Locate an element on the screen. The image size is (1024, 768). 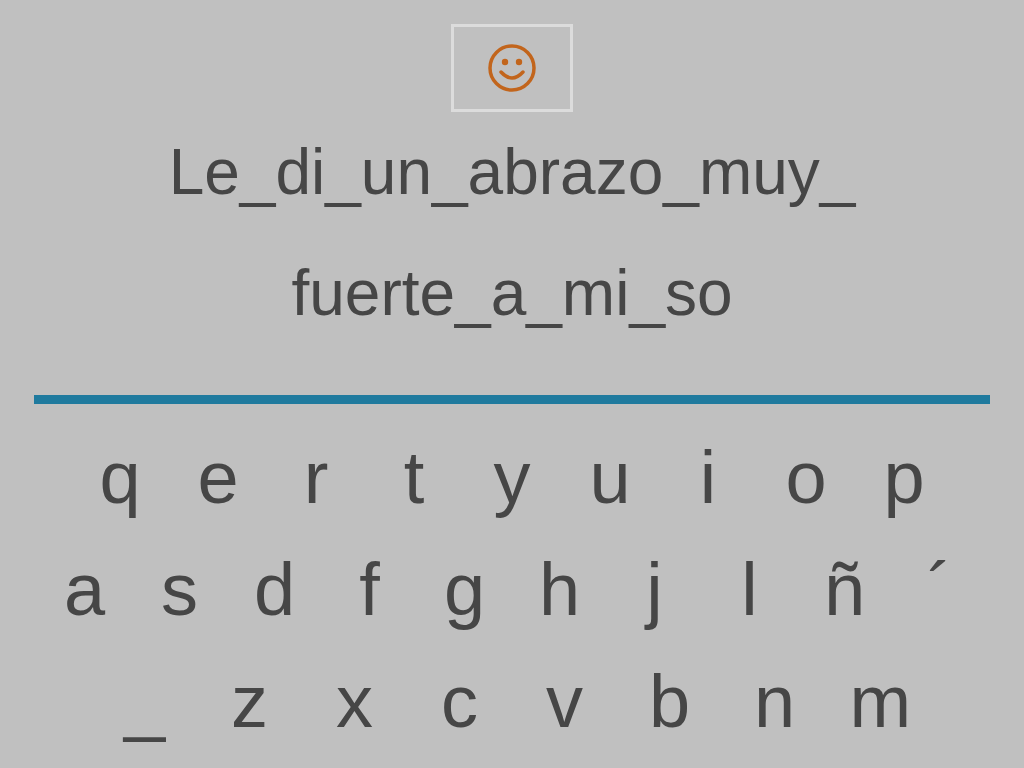
hint-button is located at coordinates (512, 68).